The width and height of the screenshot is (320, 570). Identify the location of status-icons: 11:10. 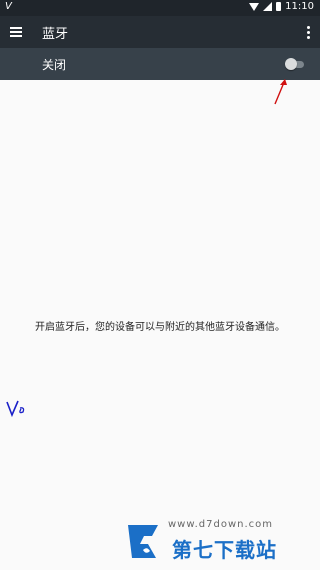
(281, 6).